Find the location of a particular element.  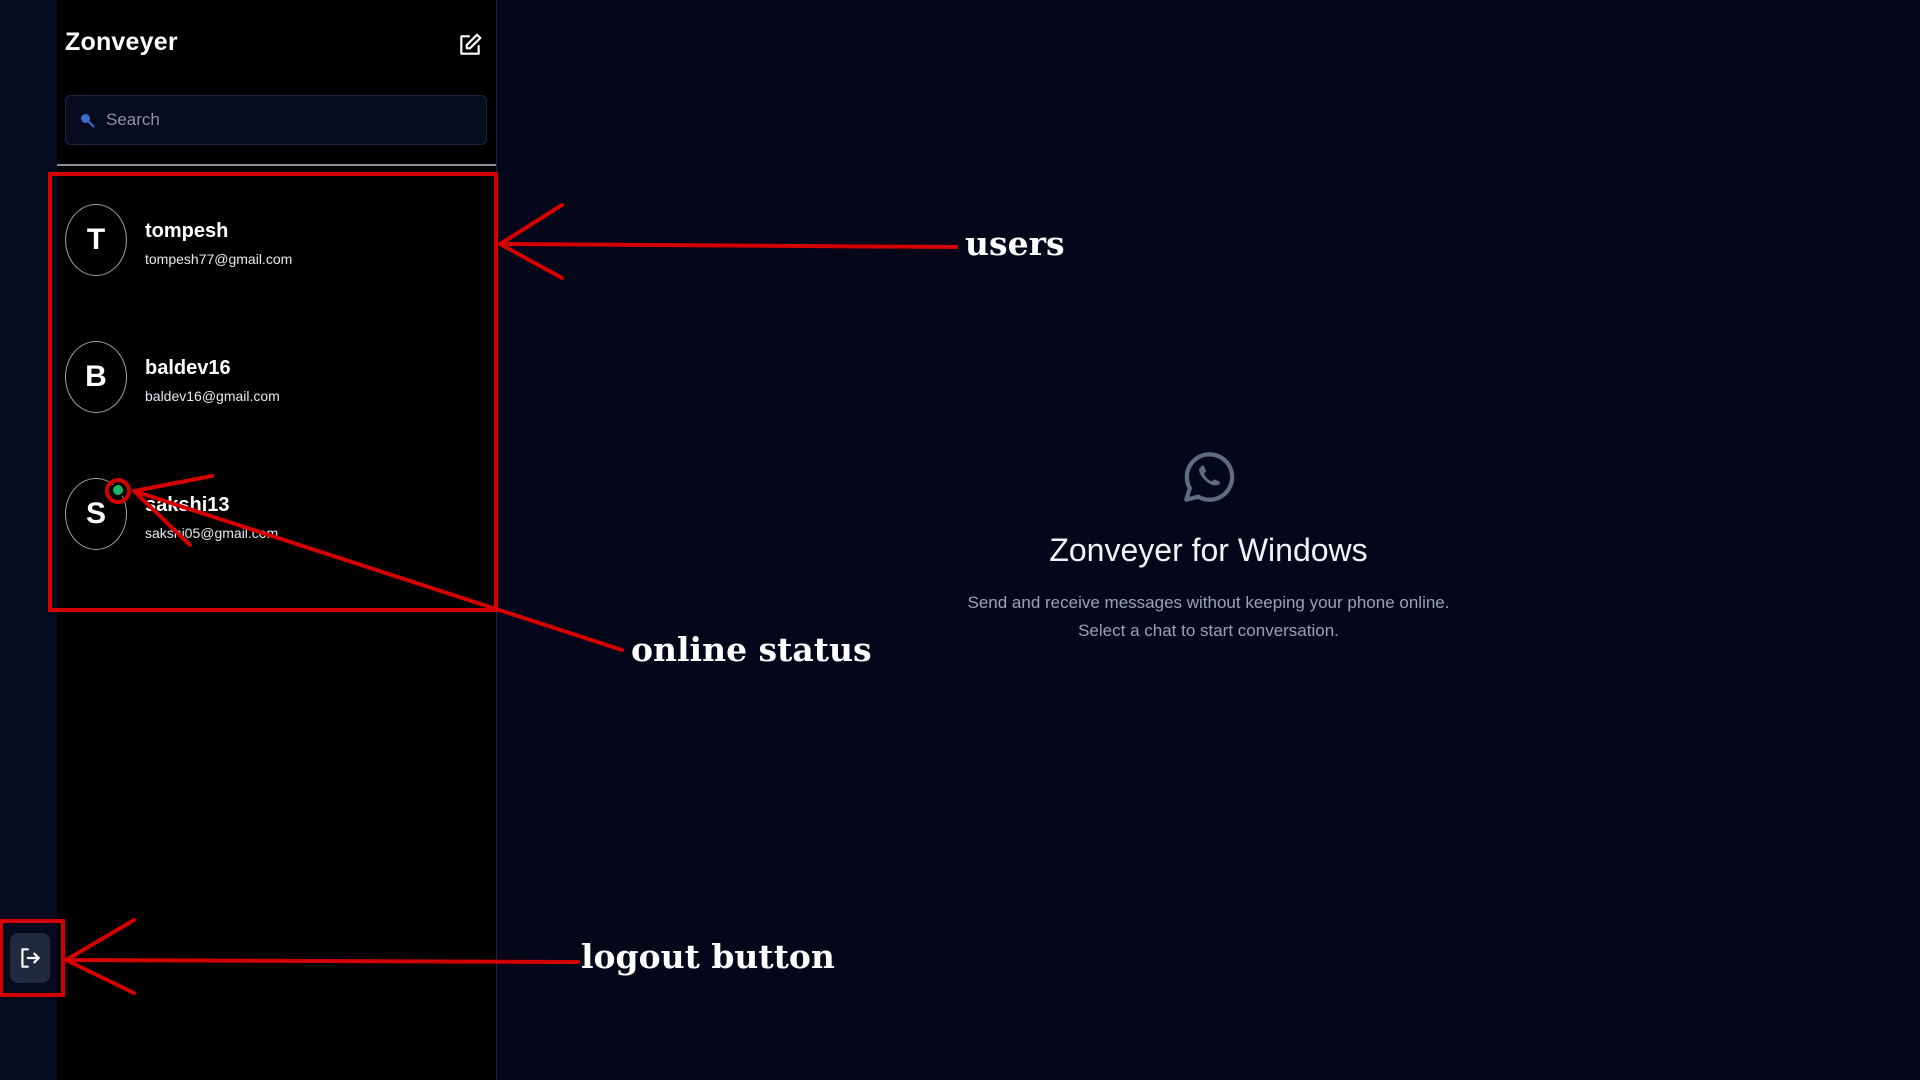

annotation-logout-button-label: logout button is located at coordinates (708, 956).